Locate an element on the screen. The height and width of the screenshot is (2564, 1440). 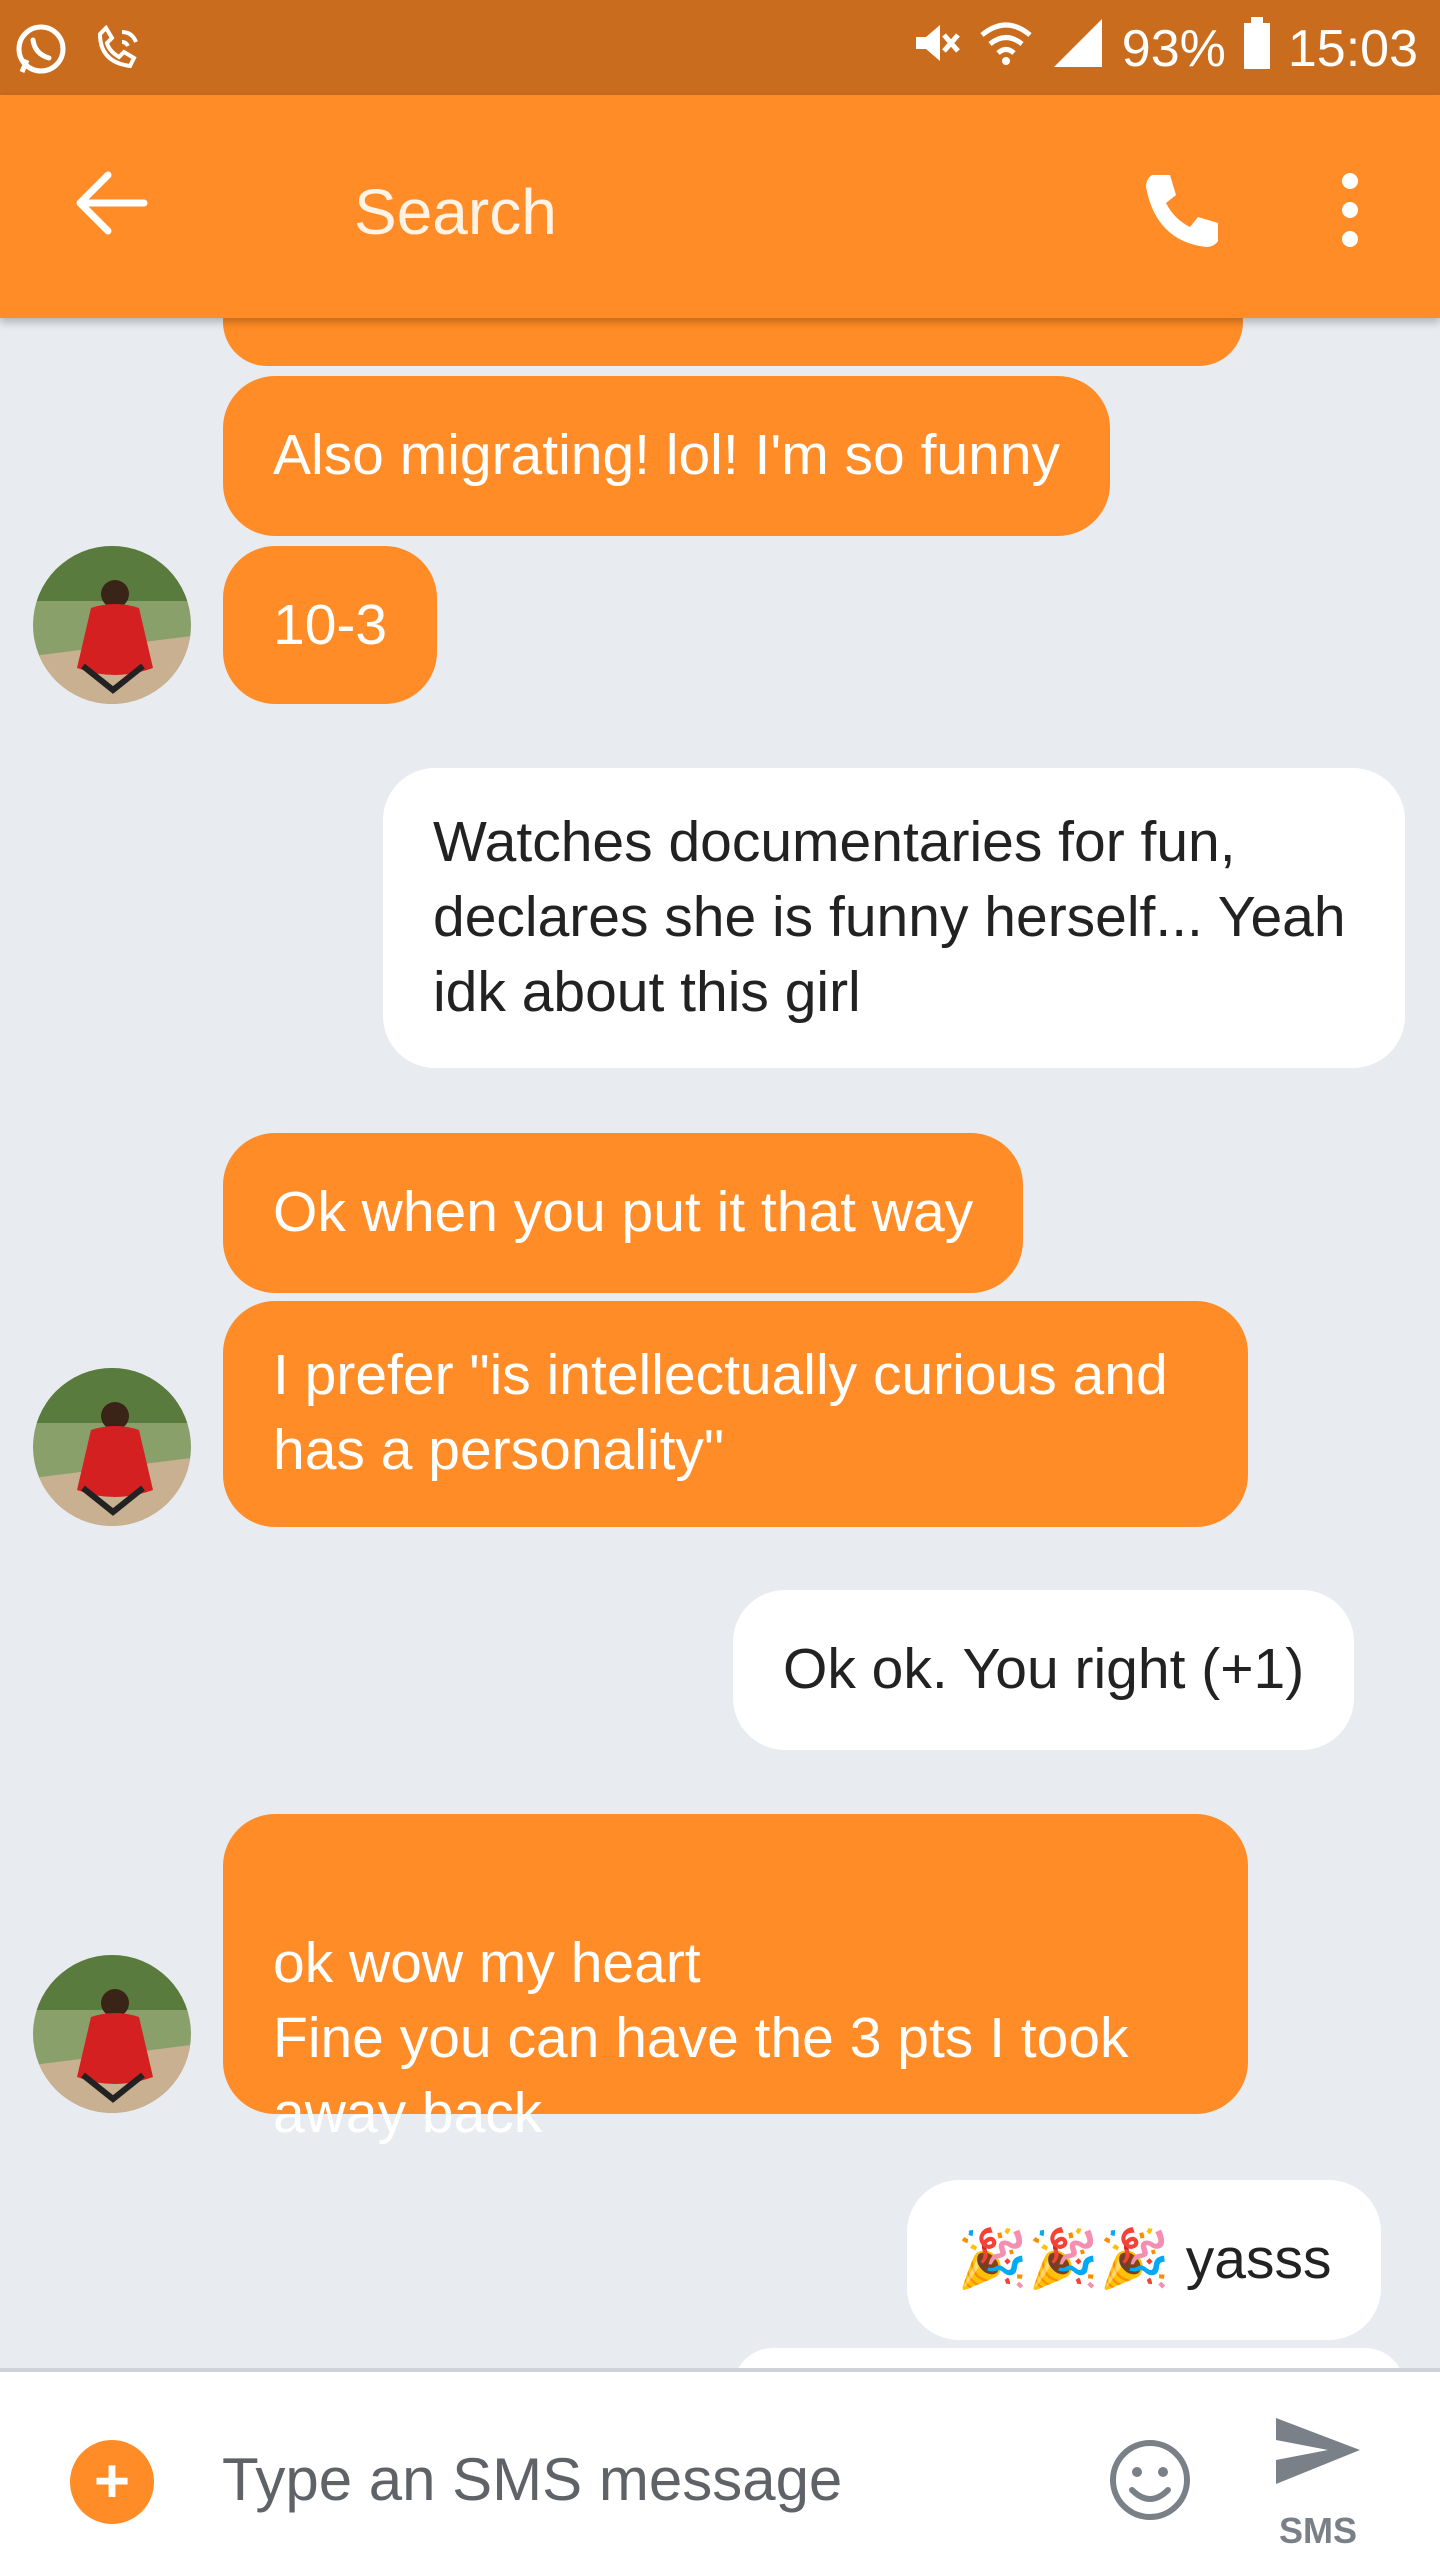
send-icon is located at coordinates (1318, 2462).